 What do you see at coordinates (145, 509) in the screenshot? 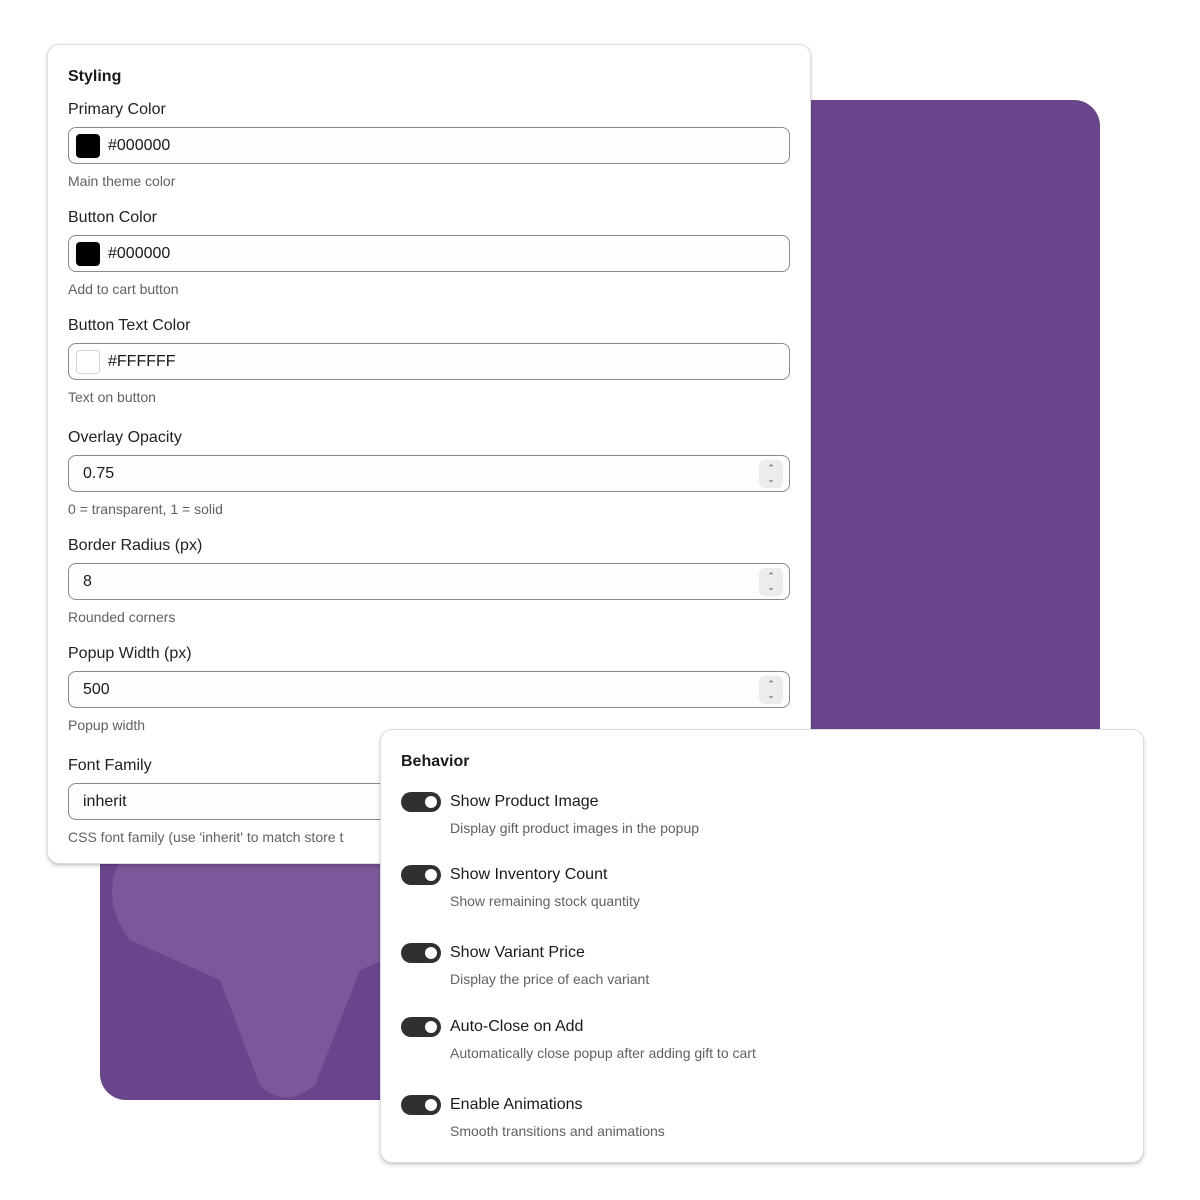
I see `overlay-opacity-help: 0 = transparent, 1 = solid` at bounding box center [145, 509].